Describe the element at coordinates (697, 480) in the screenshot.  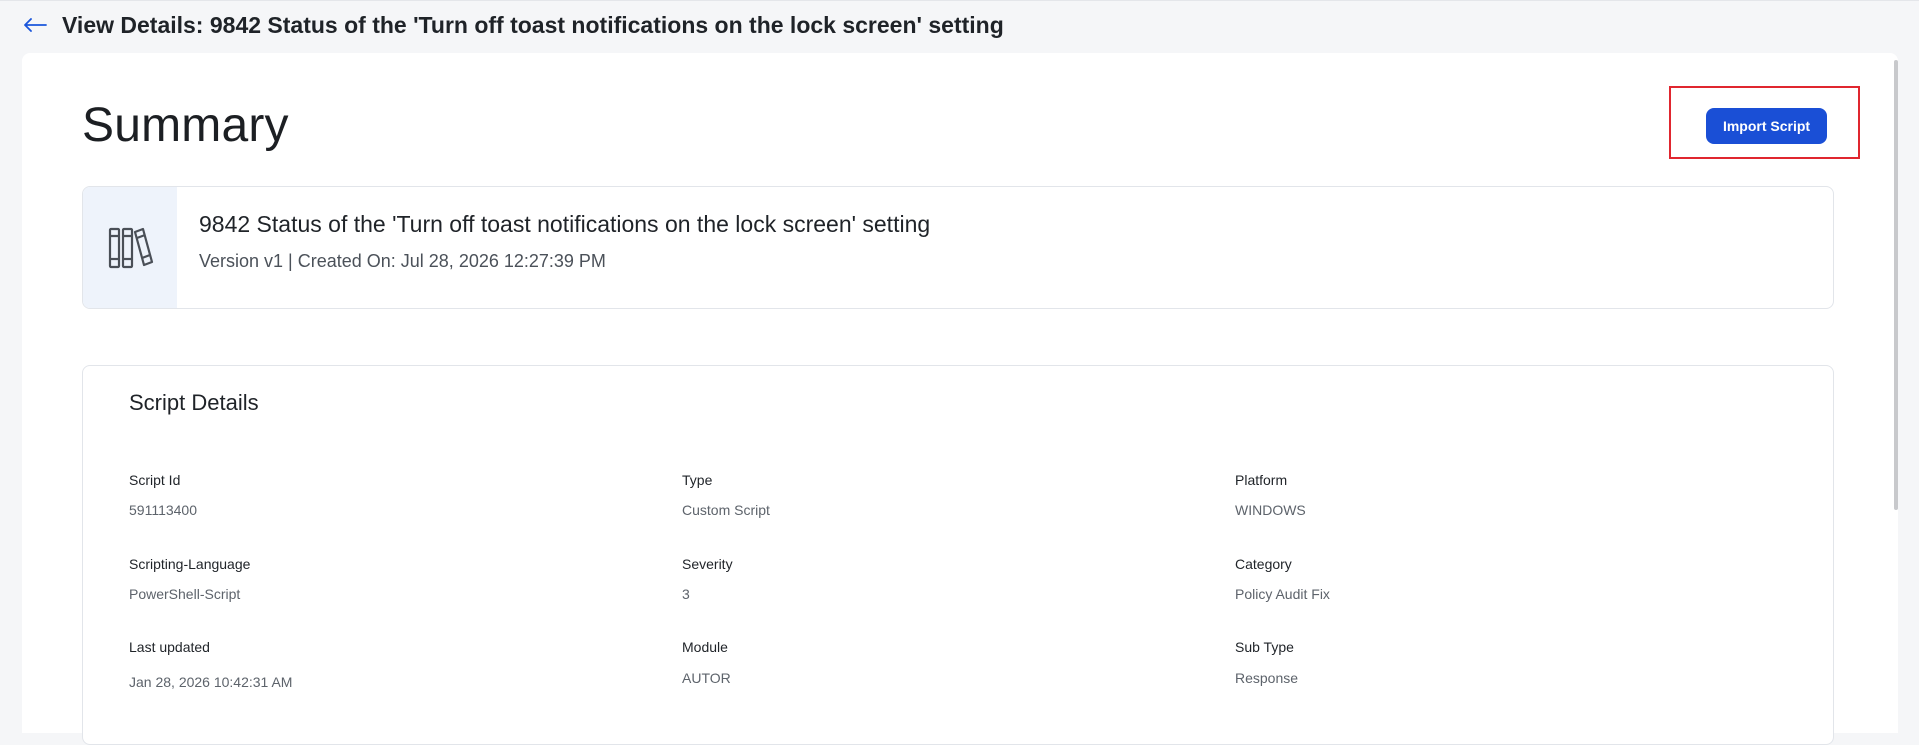
I see `field-label: Type` at that location.